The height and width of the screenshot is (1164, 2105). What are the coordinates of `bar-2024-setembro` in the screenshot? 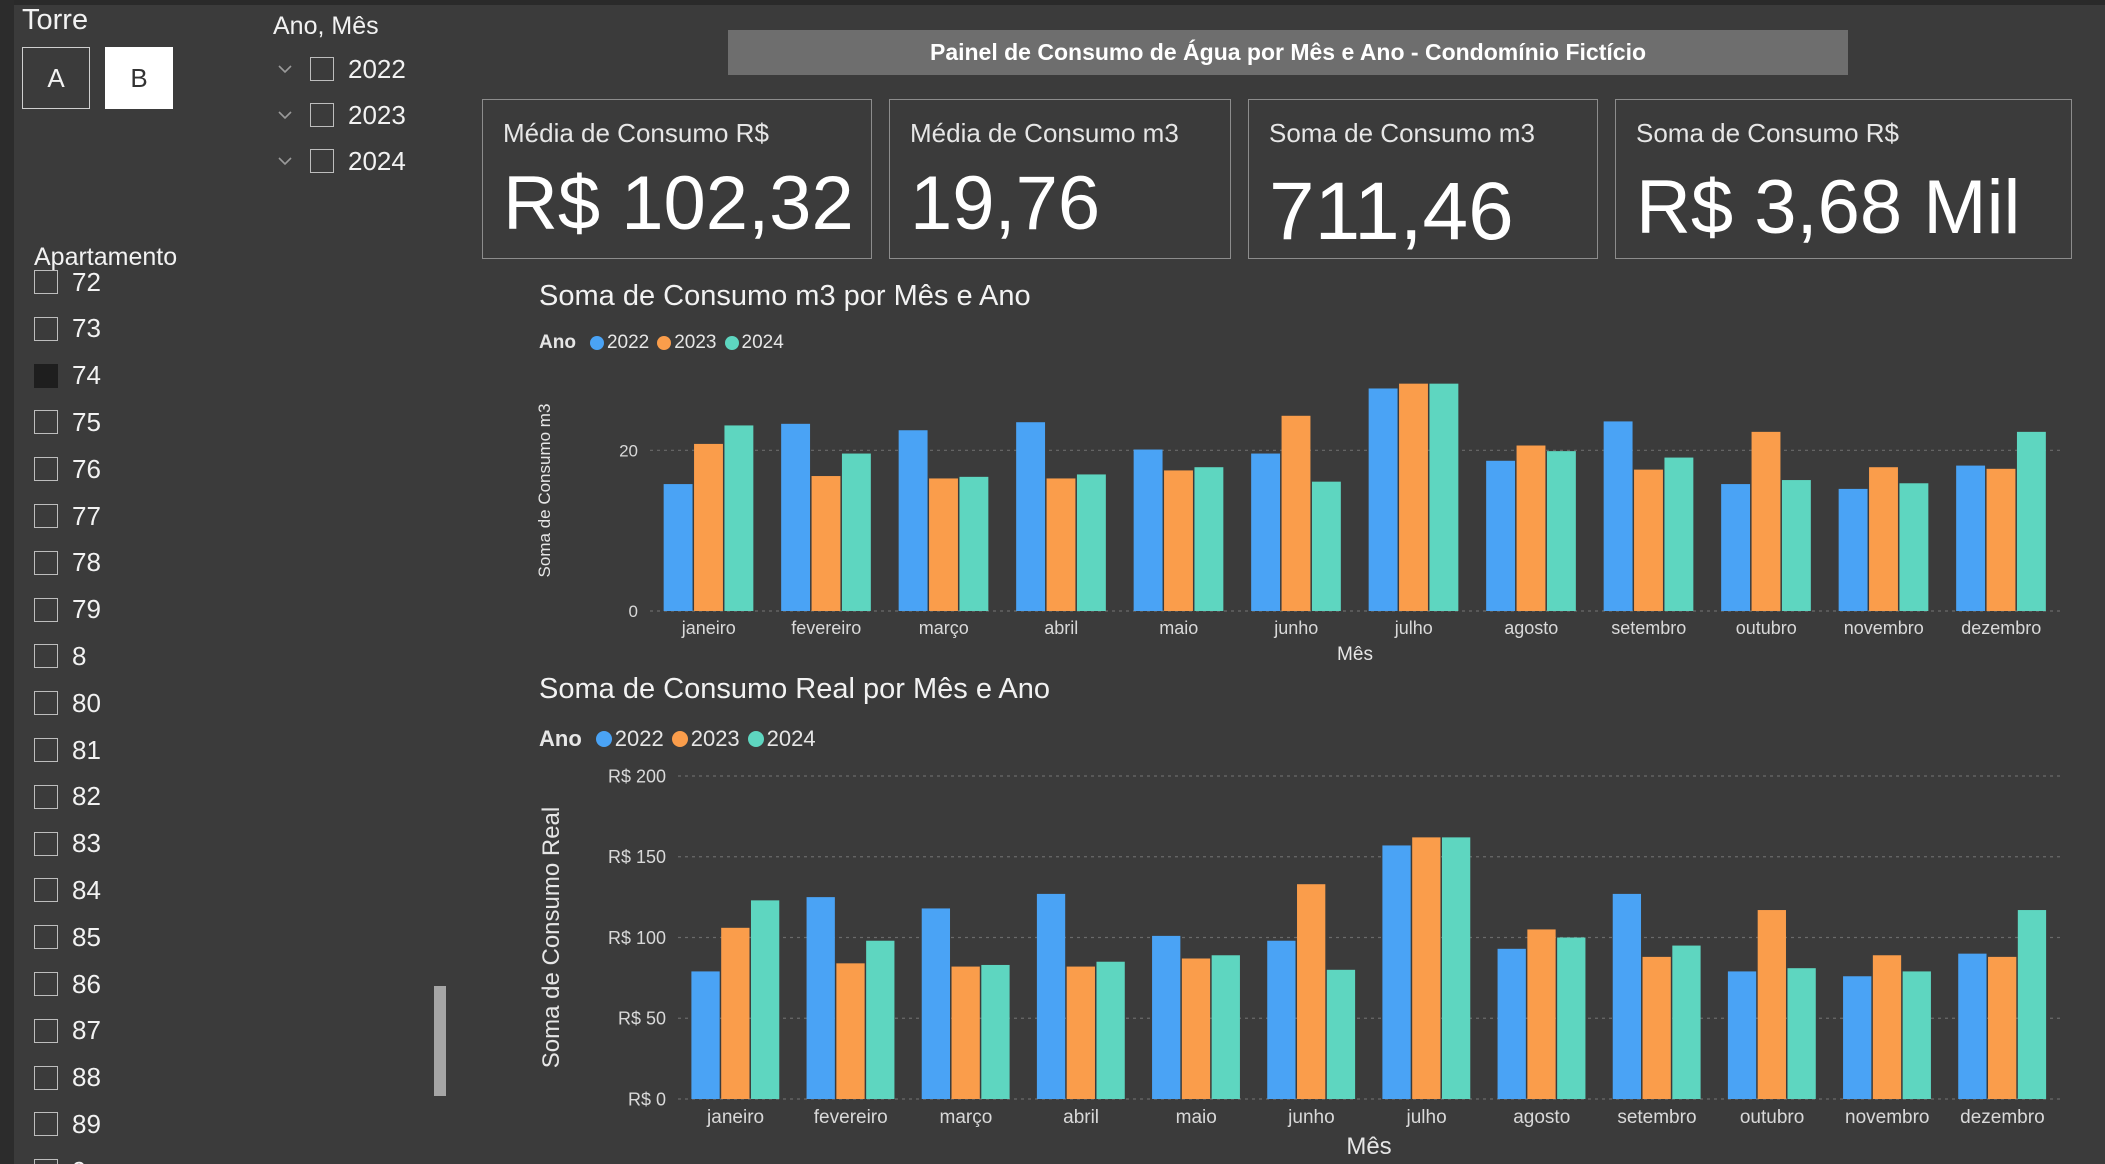 It's located at (1686, 1022).